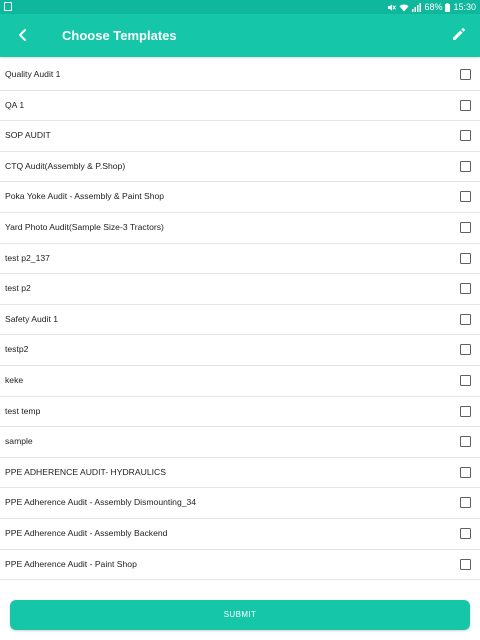 The image size is (480, 640). Describe the element at coordinates (448, 7) in the screenshot. I see `battery-icon` at that location.